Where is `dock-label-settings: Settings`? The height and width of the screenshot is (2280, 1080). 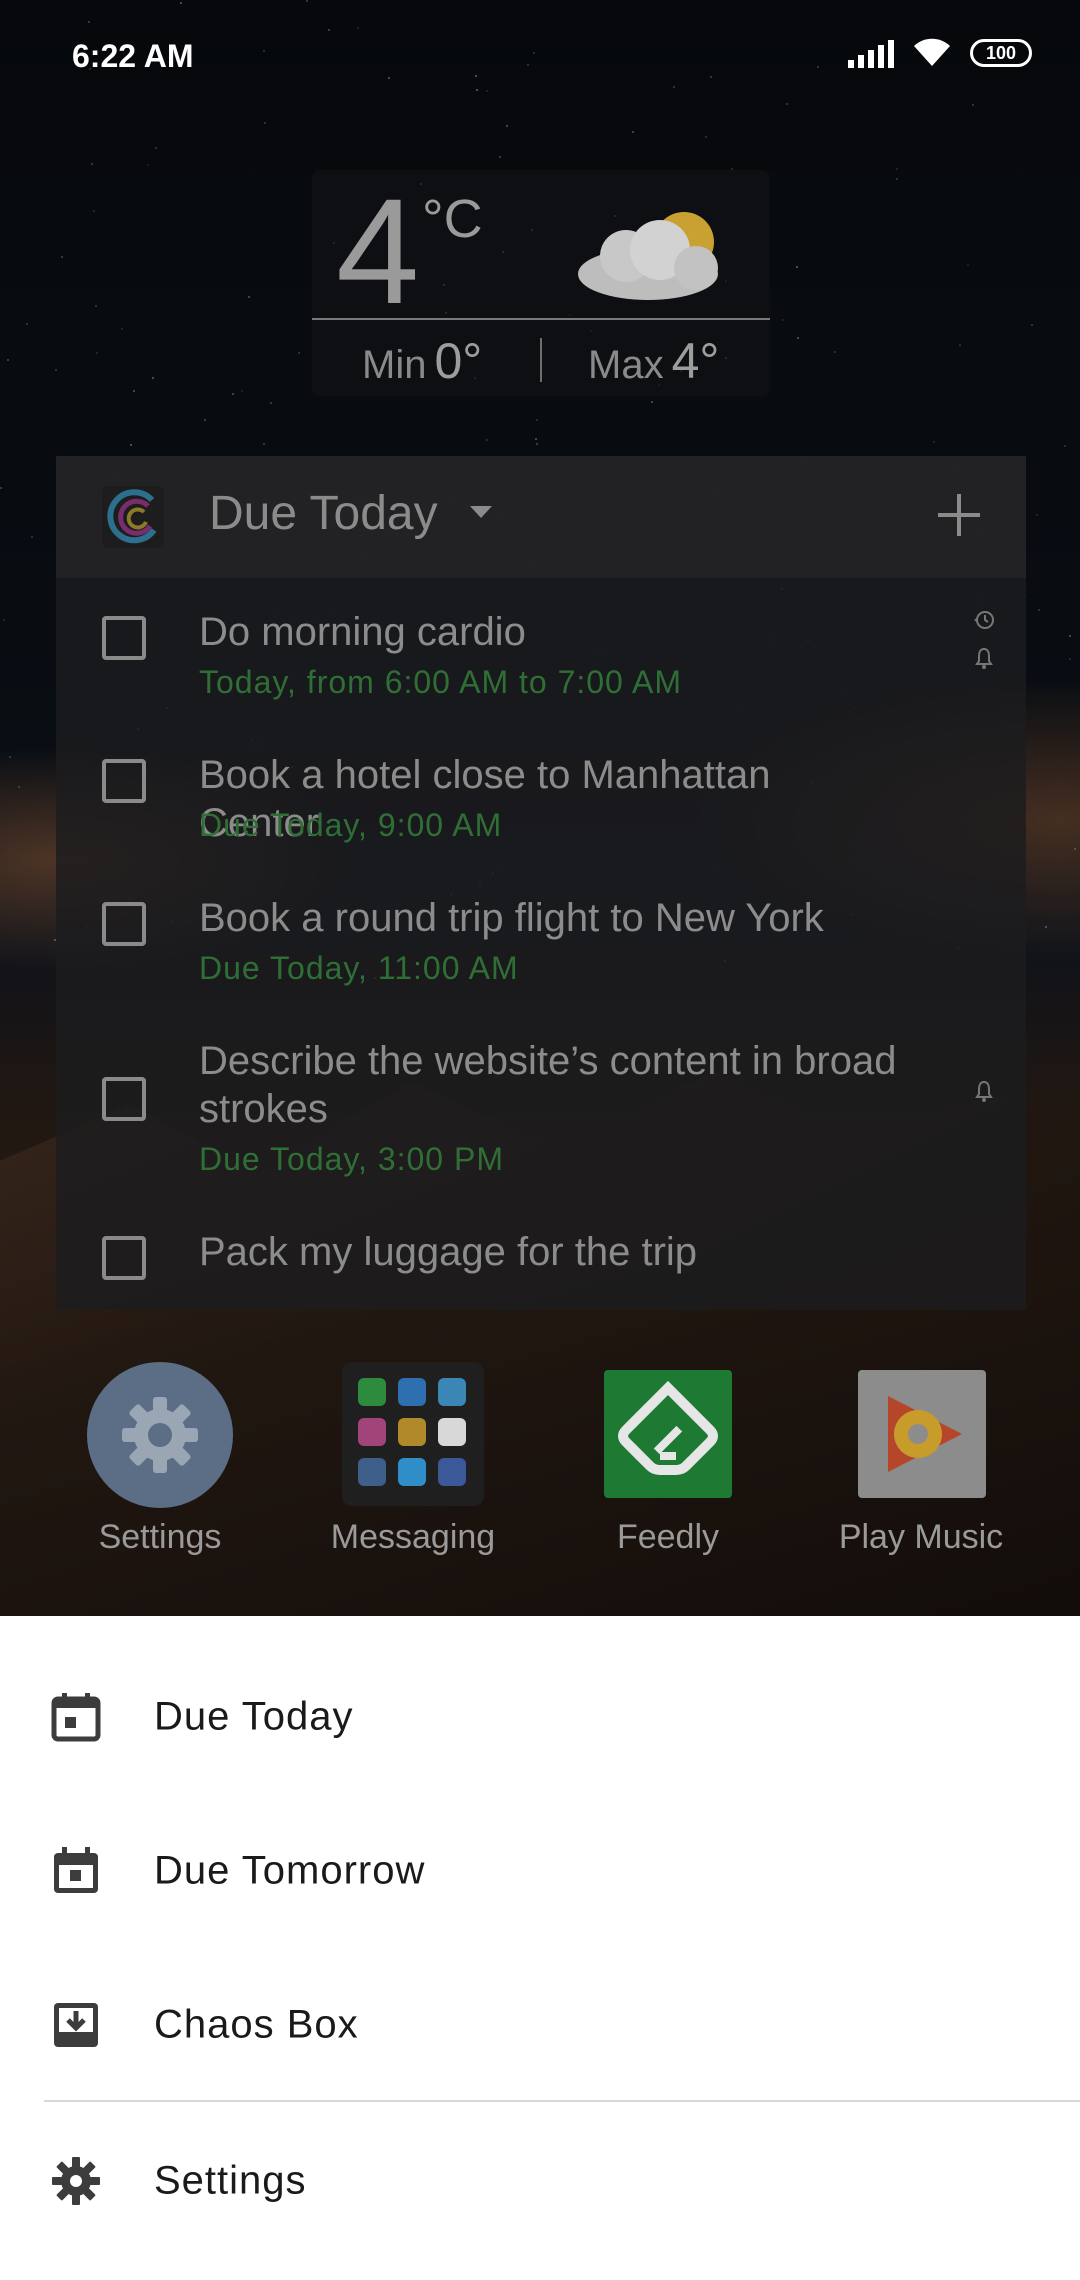
dock-label-settings: Settings is located at coordinates (160, 1537).